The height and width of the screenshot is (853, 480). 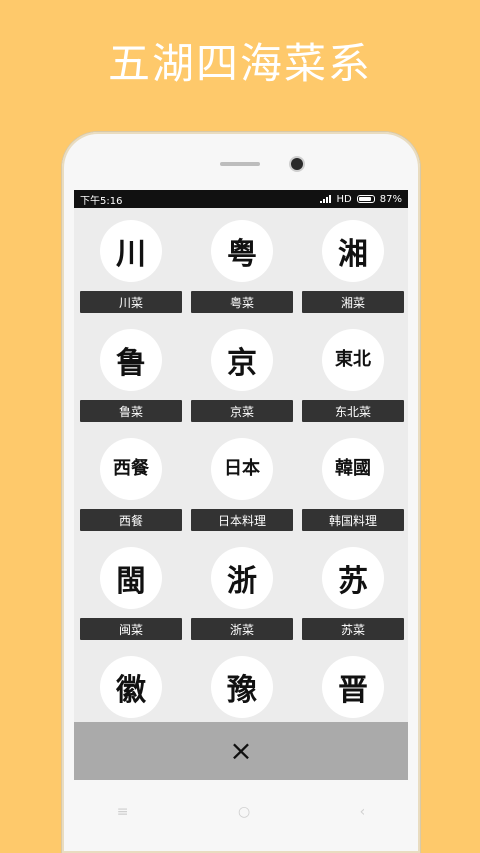 I want to click on close-bar: ×, so click(x=241, y=751).